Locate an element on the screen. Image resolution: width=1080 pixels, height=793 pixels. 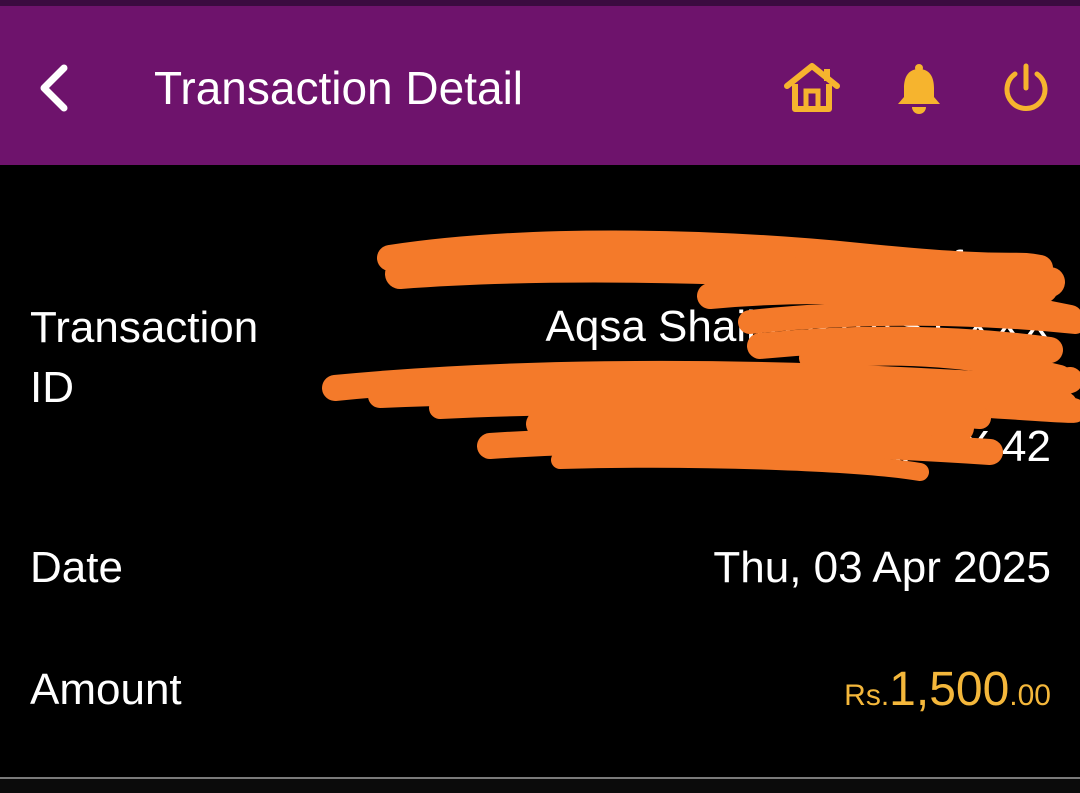
notifications-button is located at coordinates (919, 88).